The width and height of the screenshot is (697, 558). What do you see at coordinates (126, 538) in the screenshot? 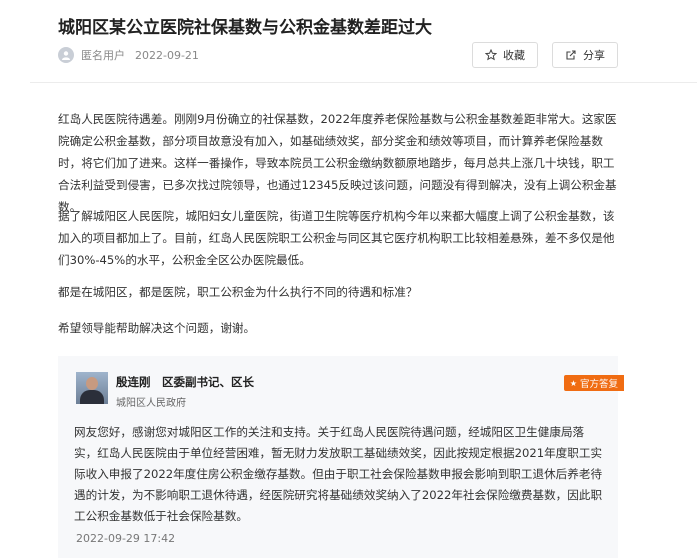
I see `reply-date: 2022-09-29 17:42` at bounding box center [126, 538].